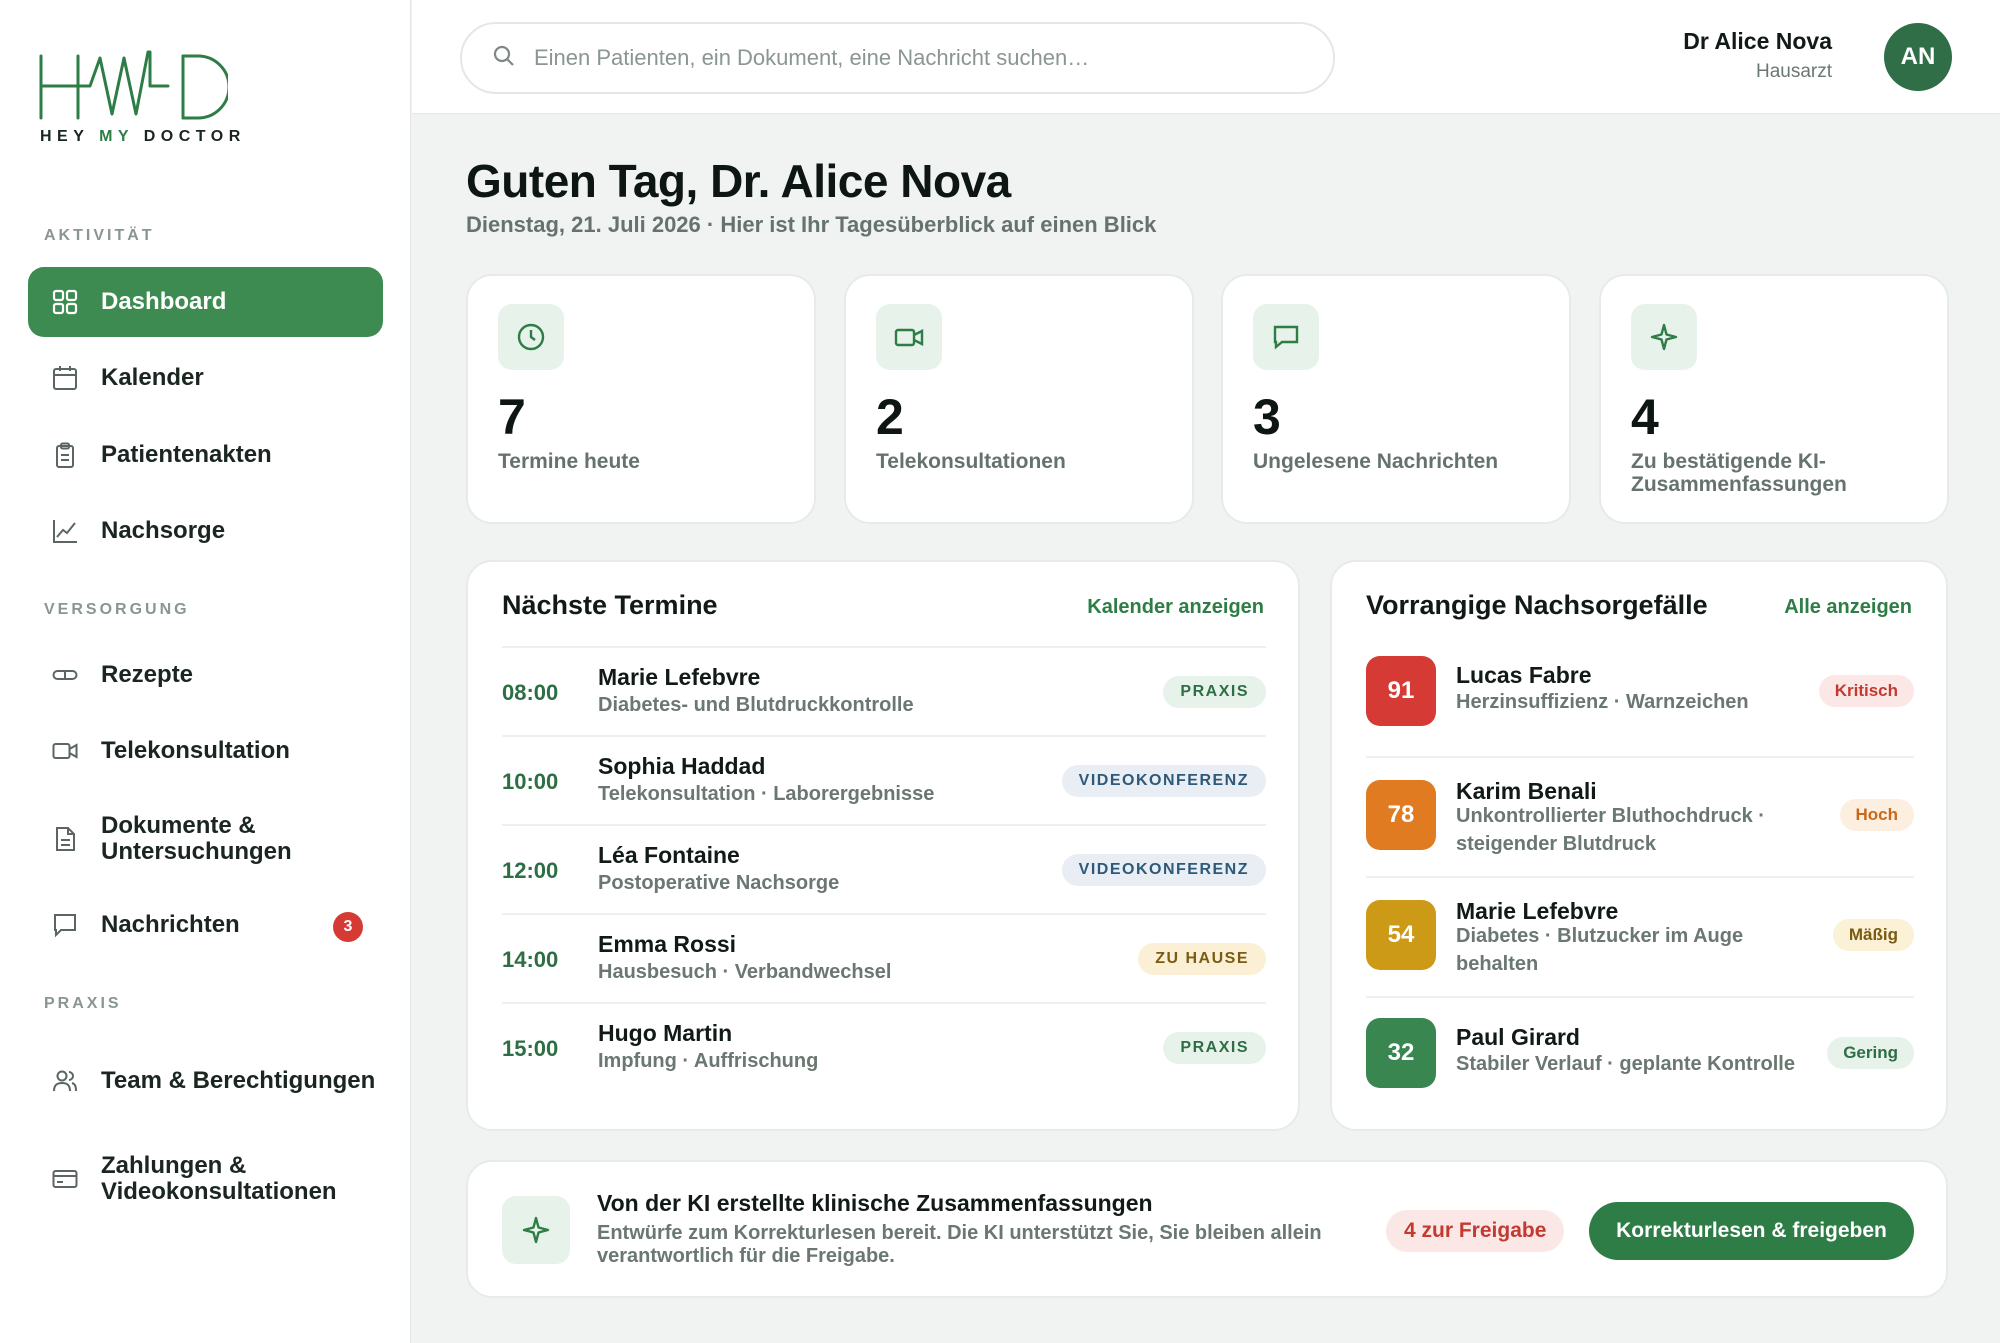  What do you see at coordinates (1396, 399) in the screenshot?
I see `stat-card-messages: 3 Ungelesene Nachrichten` at bounding box center [1396, 399].